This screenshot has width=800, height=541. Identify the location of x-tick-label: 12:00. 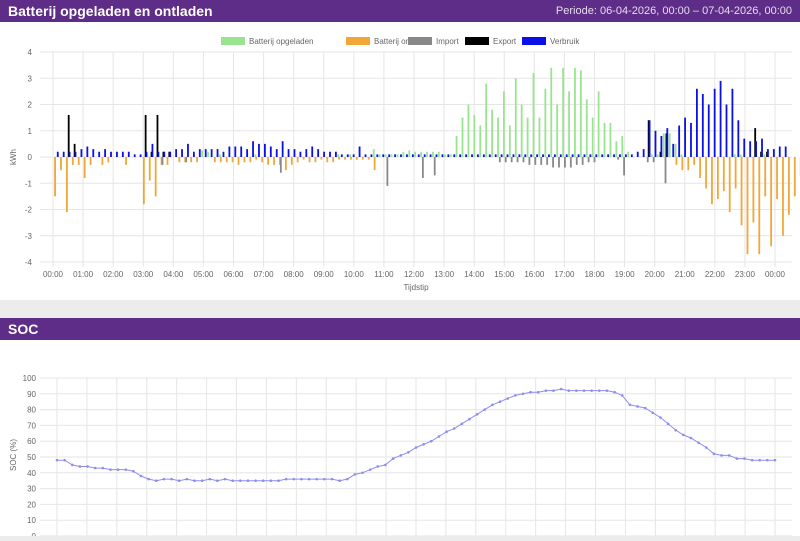
(414, 274).